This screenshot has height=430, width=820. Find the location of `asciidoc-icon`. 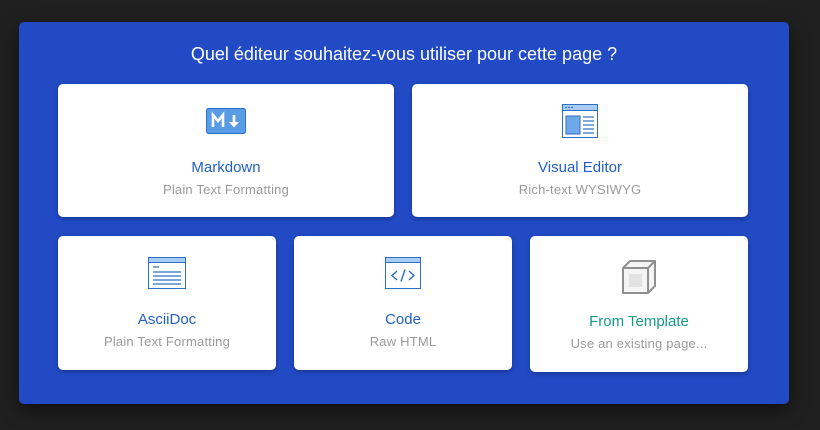

asciidoc-icon is located at coordinates (167, 273).